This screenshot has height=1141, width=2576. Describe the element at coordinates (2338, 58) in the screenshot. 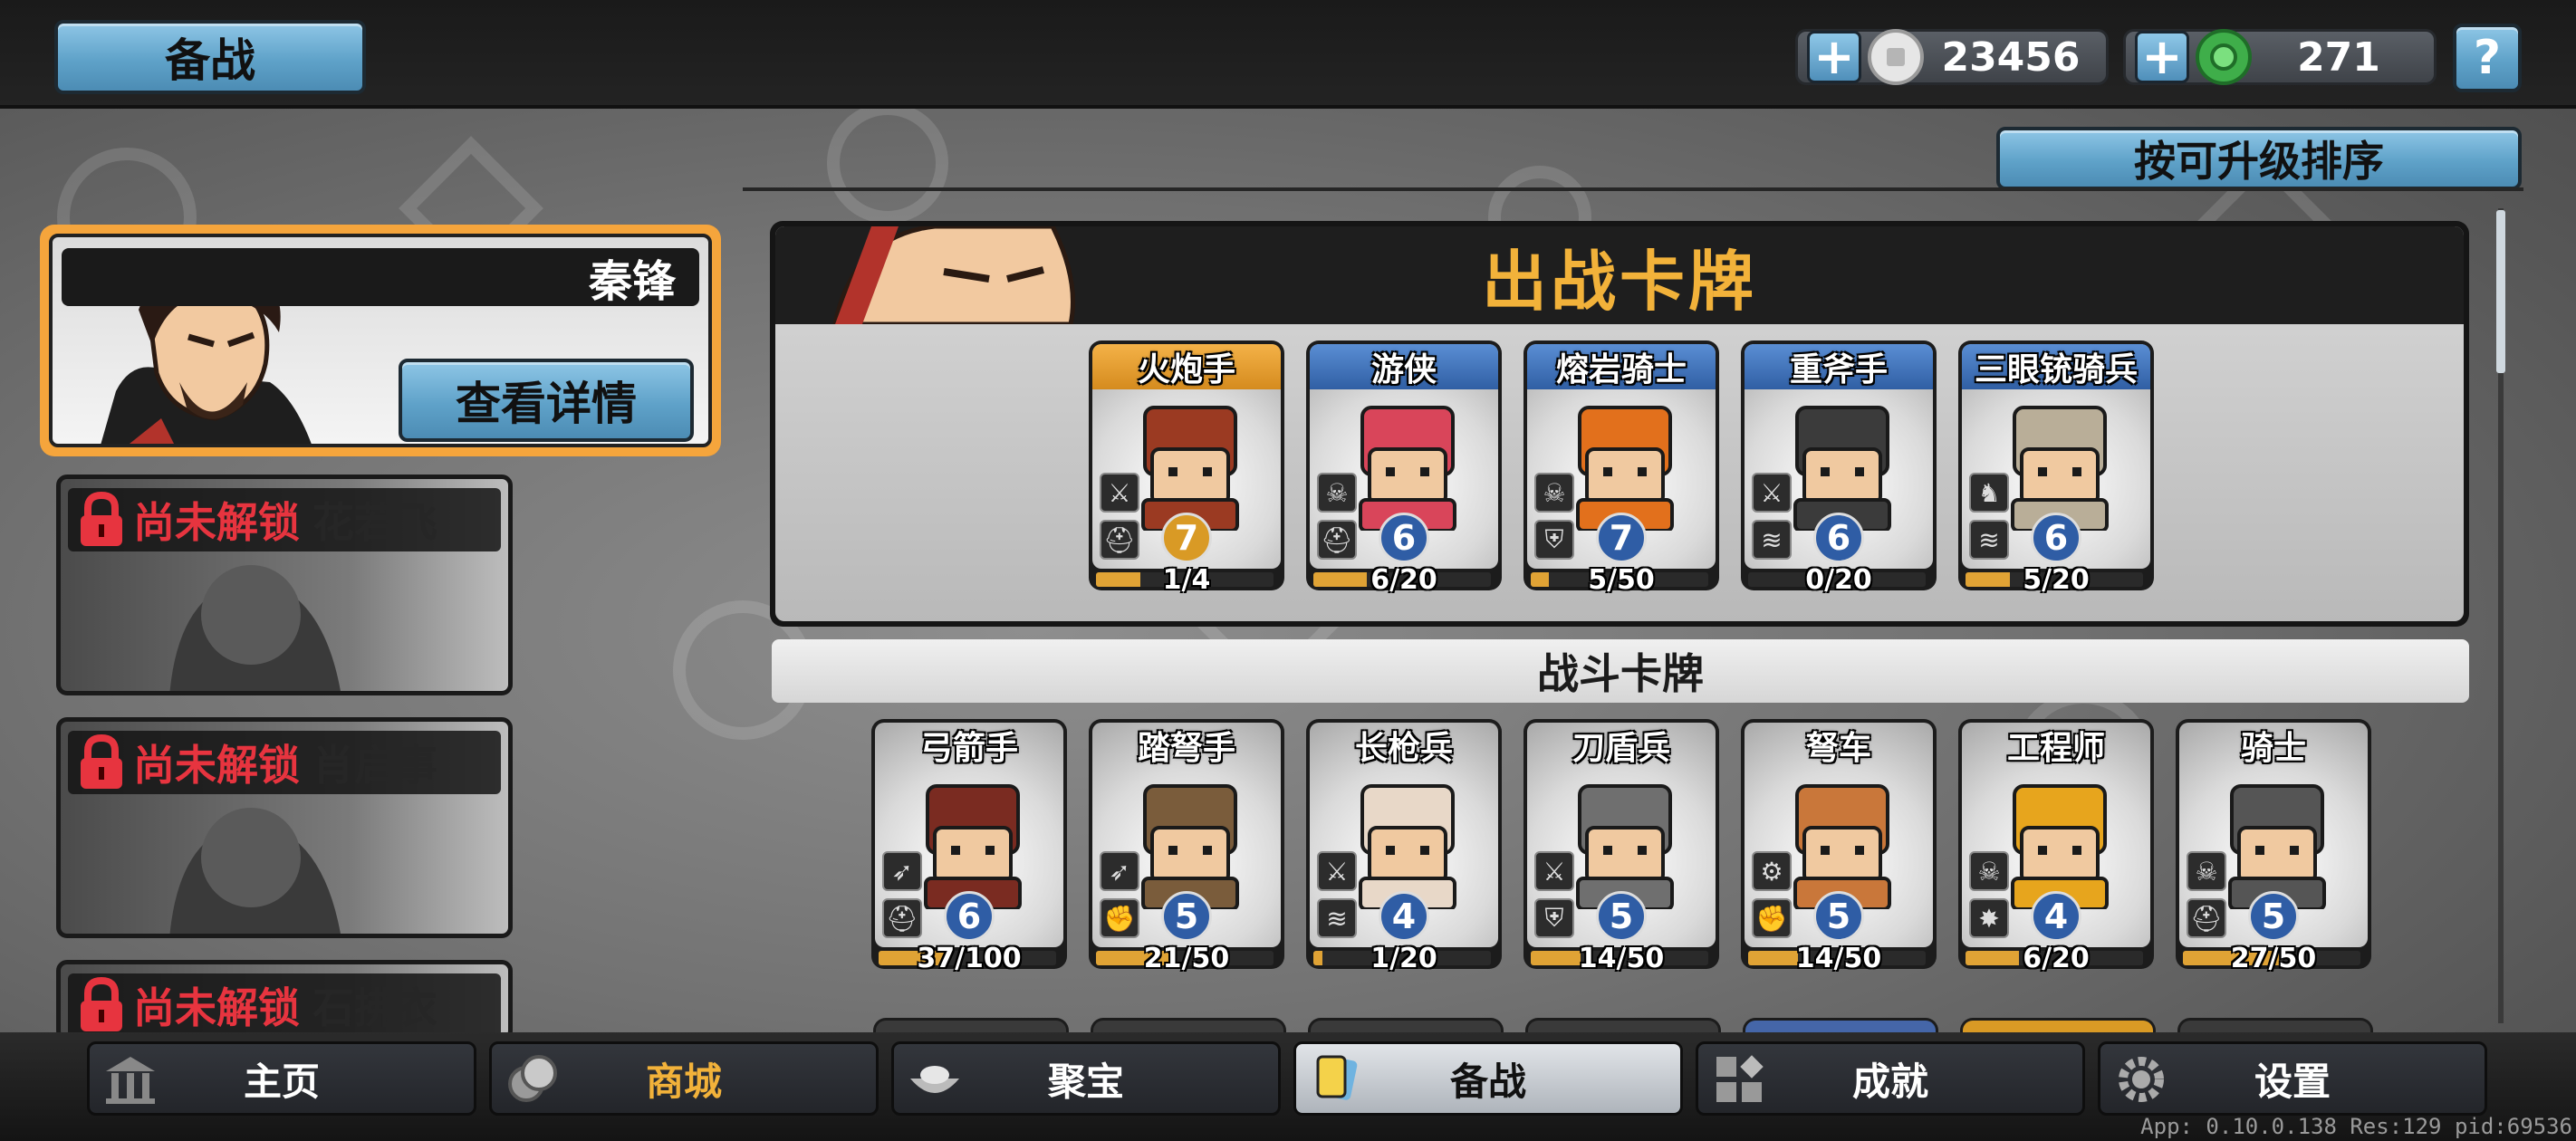

I see `gem-amount: 271` at that location.